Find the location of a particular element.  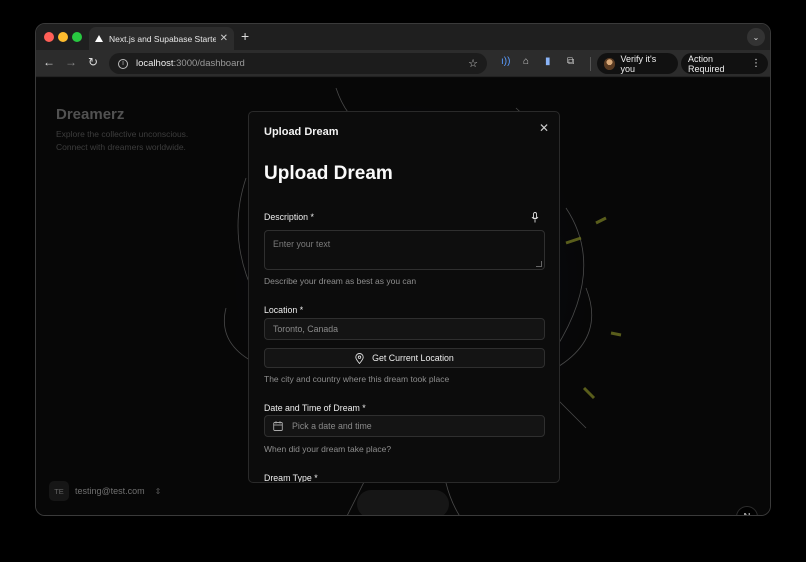

audio-extension-icon: ı)) is located at coordinates (505, 61).